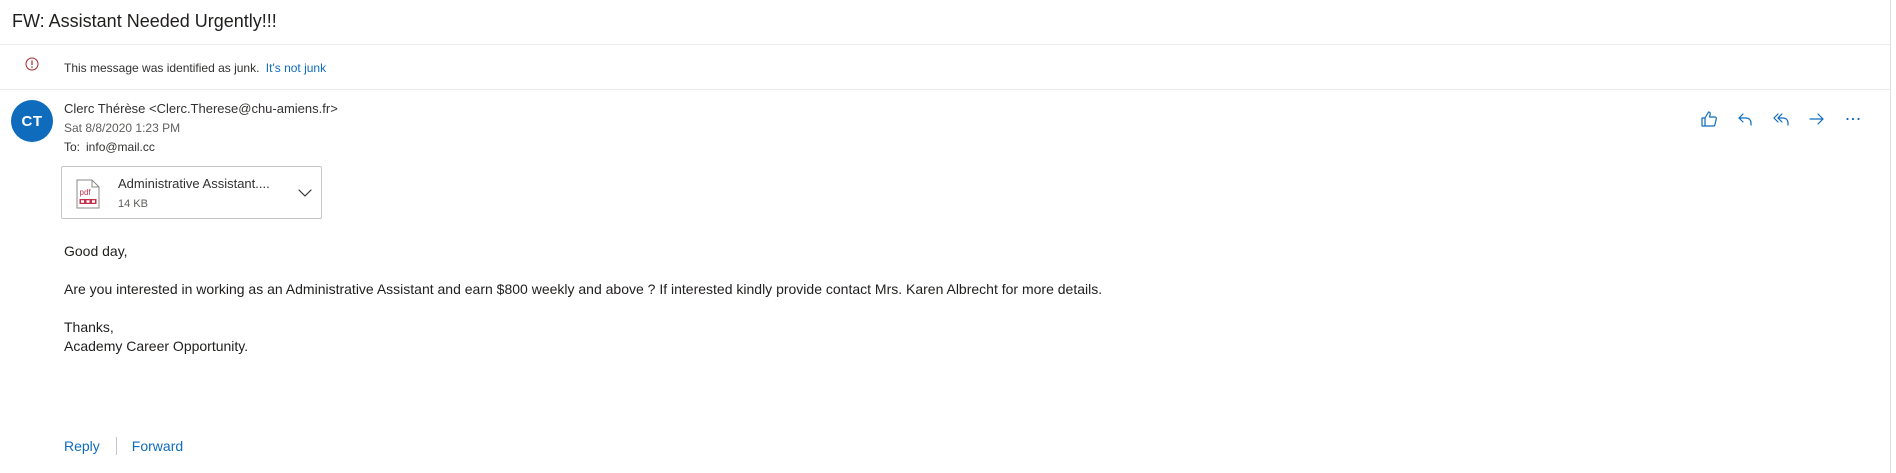 The image size is (1896, 473). Describe the element at coordinates (156, 346) in the screenshot. I see `body-signature: Academy Career Opportunity.` at that location.